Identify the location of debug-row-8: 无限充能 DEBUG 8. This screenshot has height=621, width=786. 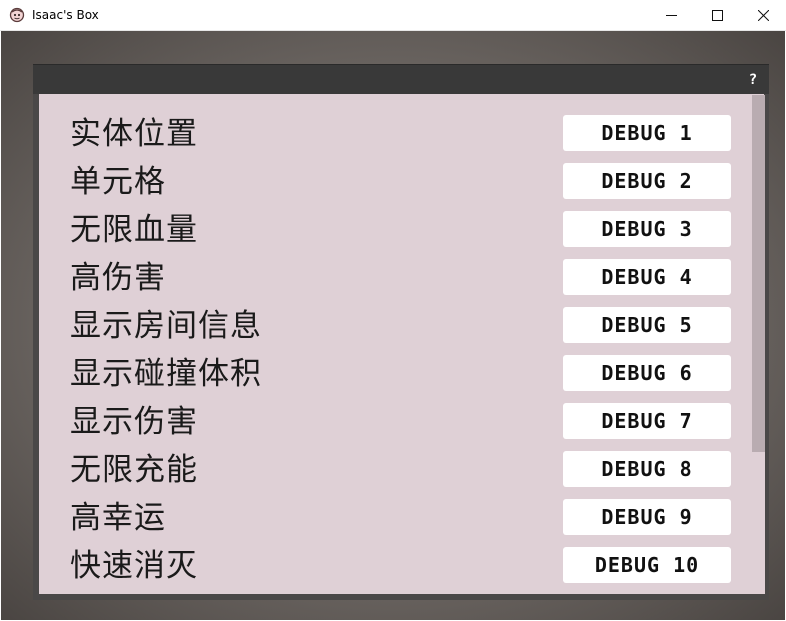
(402, 470).